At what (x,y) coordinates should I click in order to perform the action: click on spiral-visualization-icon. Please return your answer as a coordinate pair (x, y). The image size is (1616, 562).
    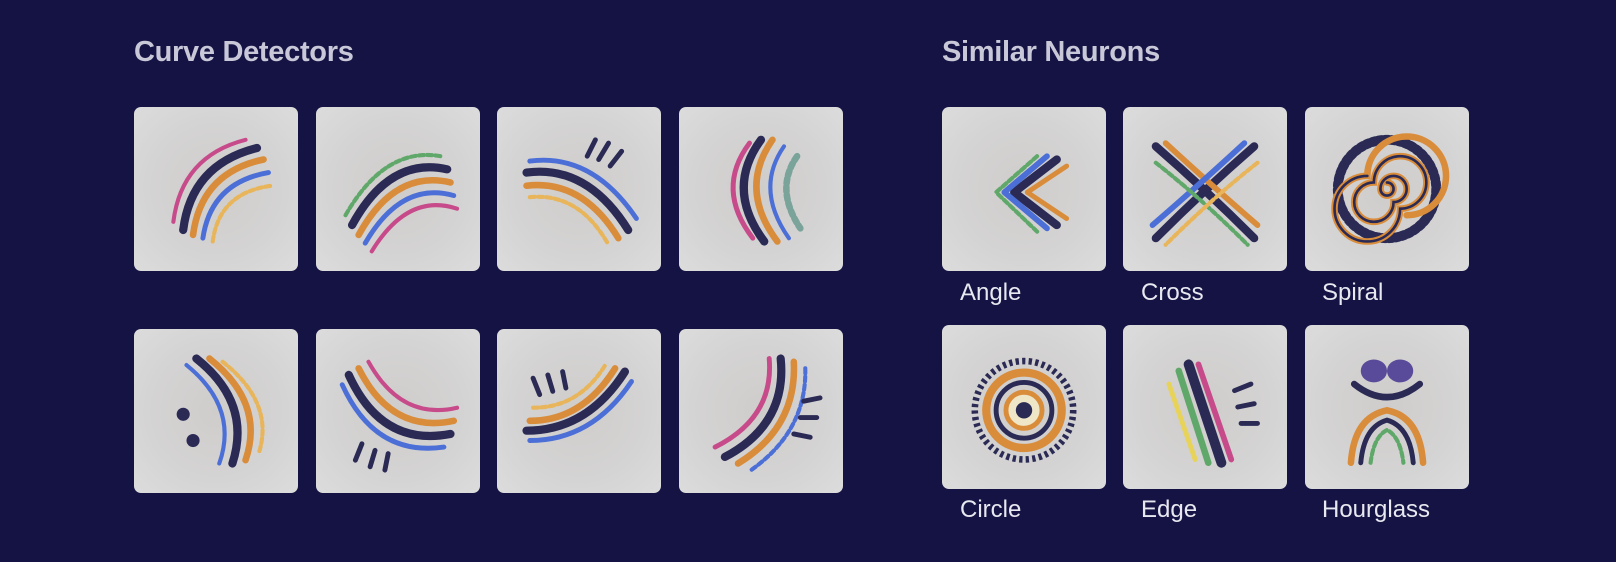
    Looking at the image, I should click on (1390, 189).